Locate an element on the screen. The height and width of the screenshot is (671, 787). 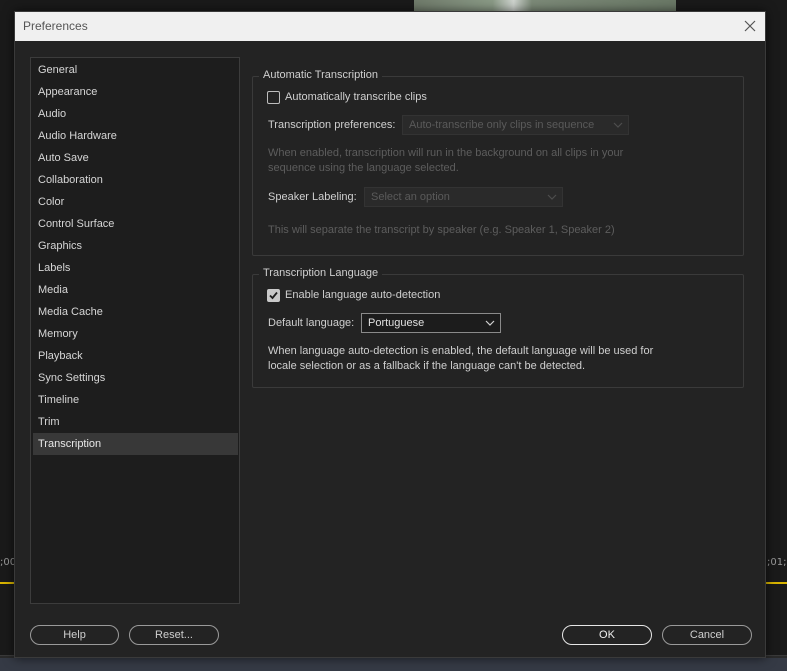
transcription-preferences-select: Auto-transcribe only clips in sequence is located at coordinates (515, 125).